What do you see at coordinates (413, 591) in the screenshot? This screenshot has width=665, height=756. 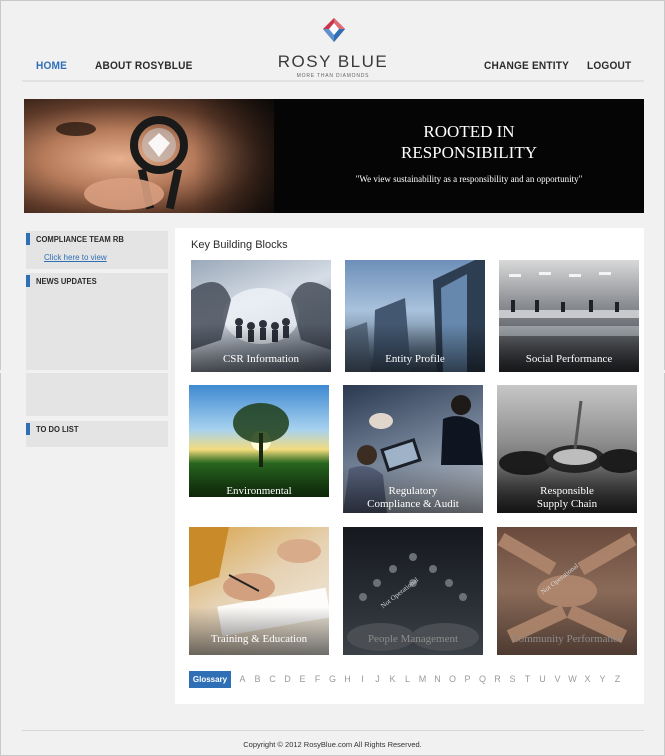 I see `tile-people-management: Not Operational People Management` at bounding box center [413, 591].